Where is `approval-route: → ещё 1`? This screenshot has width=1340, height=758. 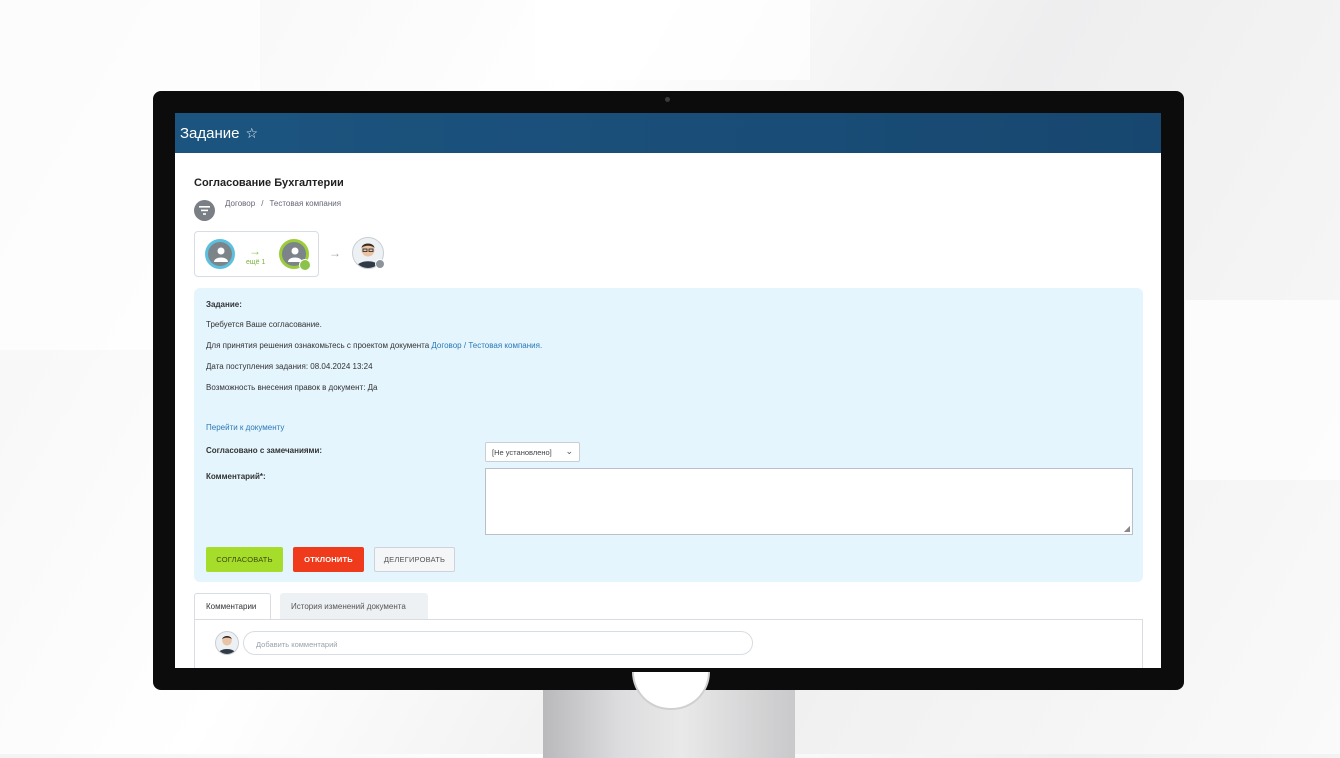
approval-route: → ещё 1 is located at coordinates (256, 254).